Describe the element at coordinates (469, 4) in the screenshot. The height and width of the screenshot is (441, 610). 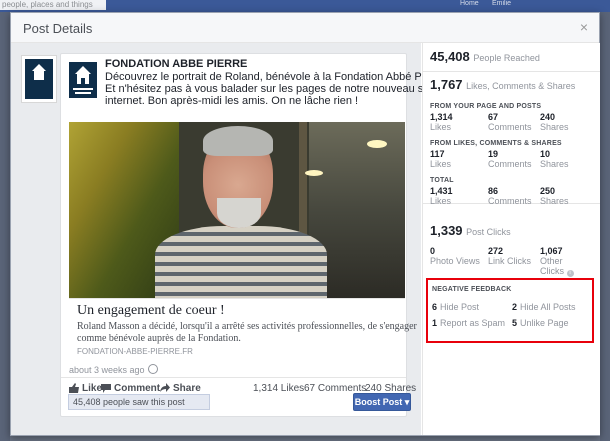
I see `nav-home-link: Home` at that location.